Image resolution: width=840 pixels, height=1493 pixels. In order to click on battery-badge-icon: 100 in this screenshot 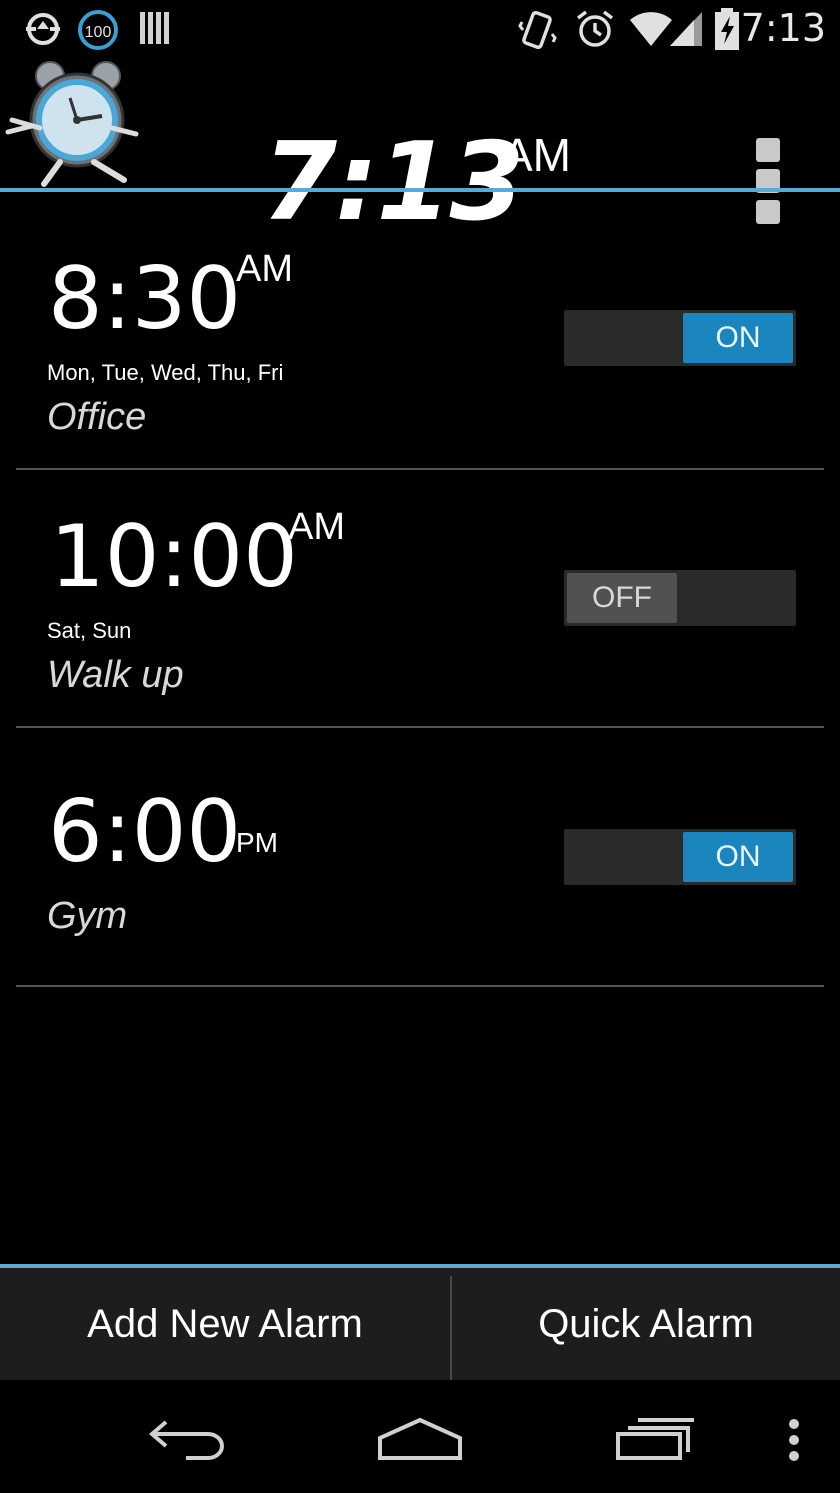, I will do `click(98, 30)`.